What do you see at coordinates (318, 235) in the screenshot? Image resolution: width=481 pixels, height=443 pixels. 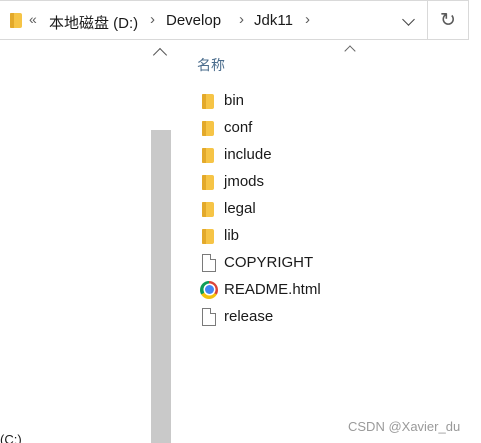 I see `list-item: lib` at bounding box center [318, 235].